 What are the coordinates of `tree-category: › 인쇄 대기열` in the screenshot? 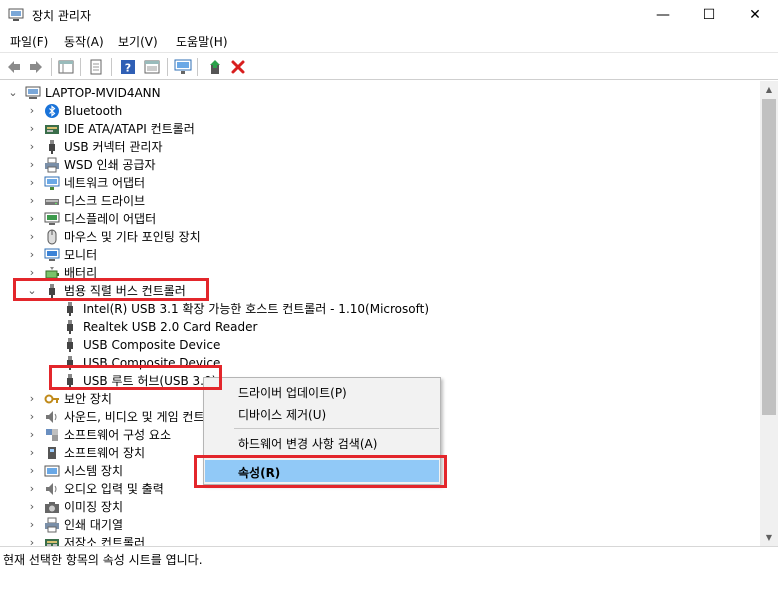 It's located at (380, 525).